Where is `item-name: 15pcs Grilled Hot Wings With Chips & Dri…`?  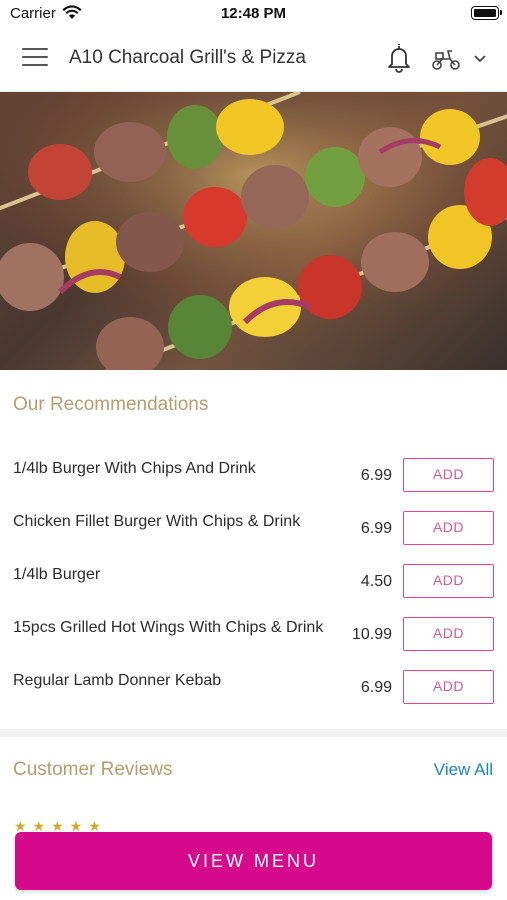 item-name: 15pcs Grilled Hot Wings With Chips & Dri… is located at coordinates (168, 627).